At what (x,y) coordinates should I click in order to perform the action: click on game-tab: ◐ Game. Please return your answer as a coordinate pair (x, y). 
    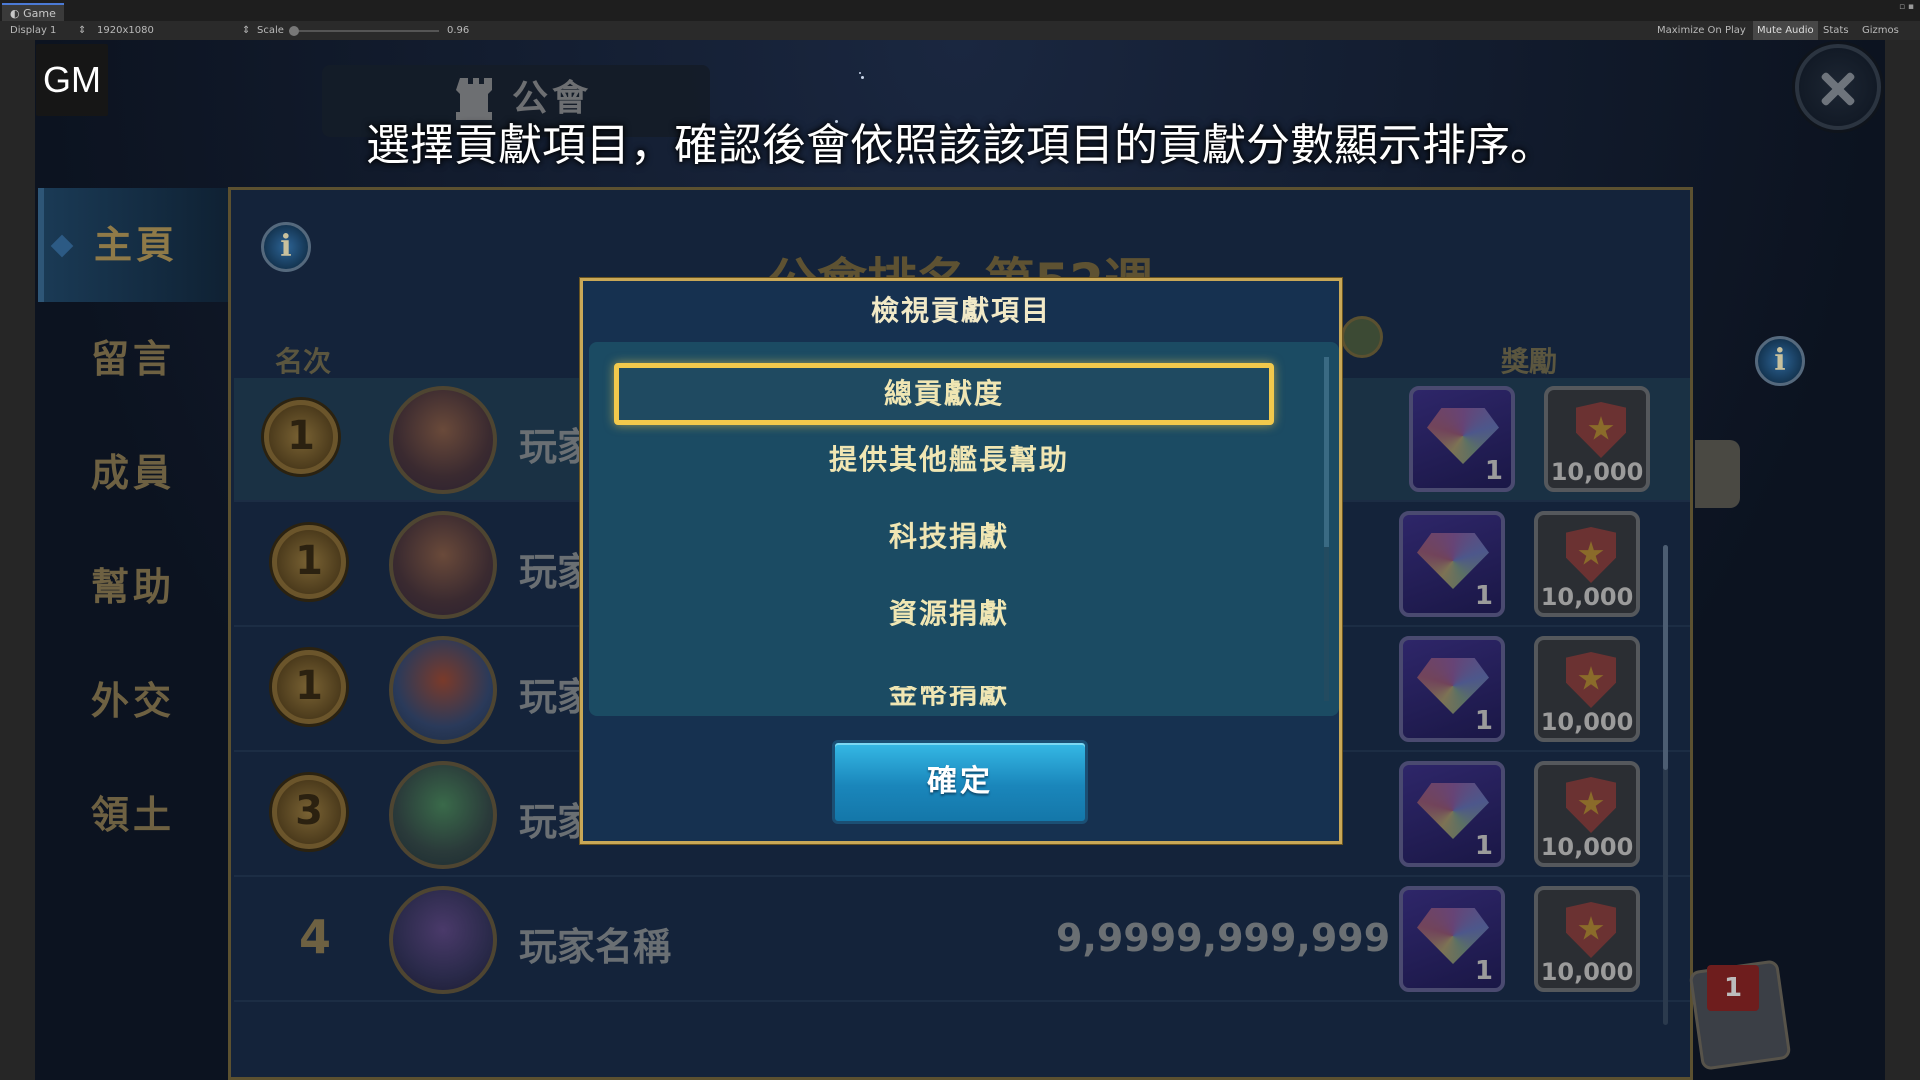
    Looking at the image, I should click on (33, 12).